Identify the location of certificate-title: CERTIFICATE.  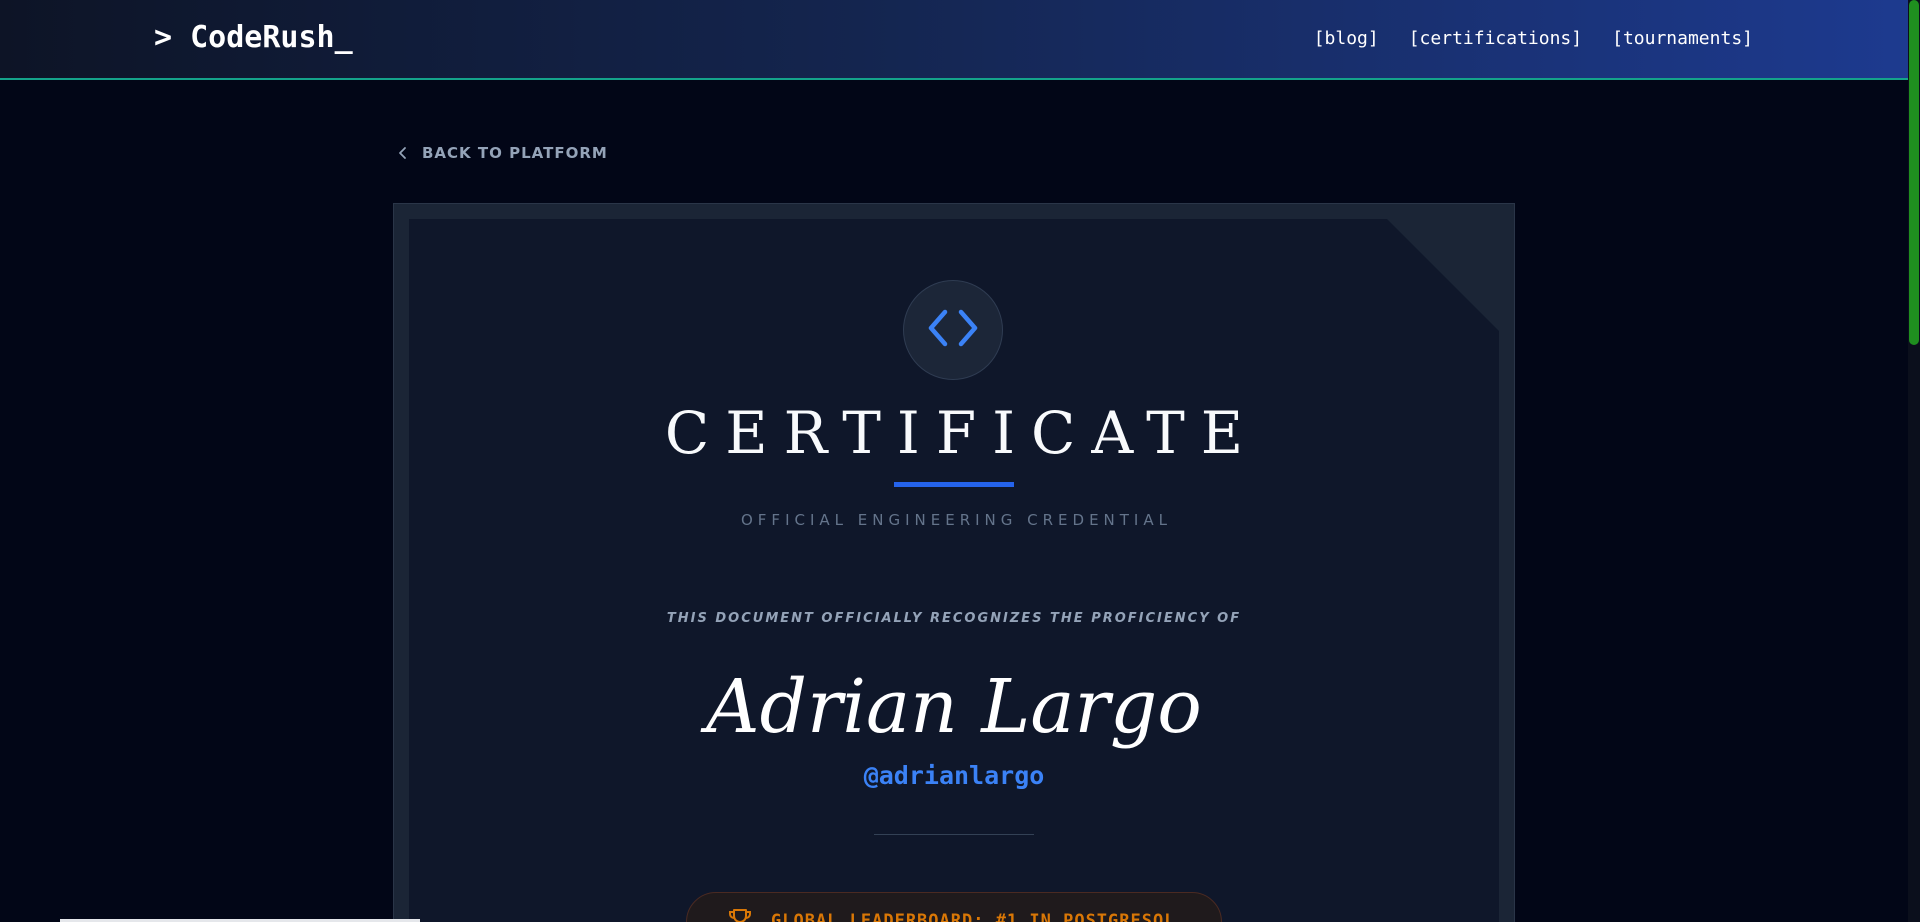
(962, 433).